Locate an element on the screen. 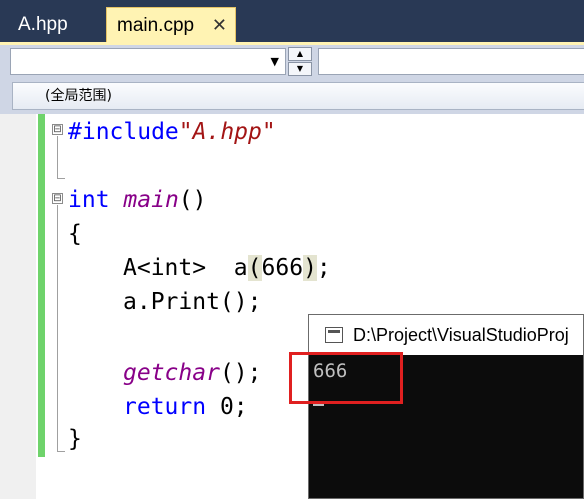 The image size is (584, 499). call-rest: (); is located at coordinates (240, 373).